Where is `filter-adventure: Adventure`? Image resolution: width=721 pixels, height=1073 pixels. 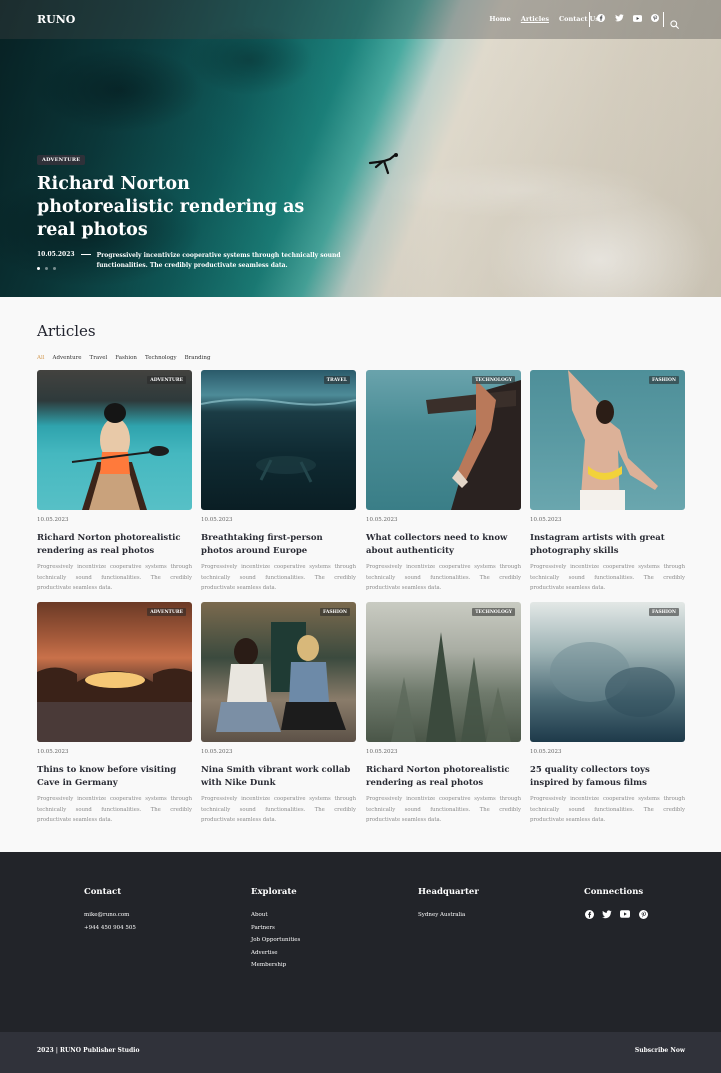
filter-adventure: Adventure is located at coordinates (67, 358).